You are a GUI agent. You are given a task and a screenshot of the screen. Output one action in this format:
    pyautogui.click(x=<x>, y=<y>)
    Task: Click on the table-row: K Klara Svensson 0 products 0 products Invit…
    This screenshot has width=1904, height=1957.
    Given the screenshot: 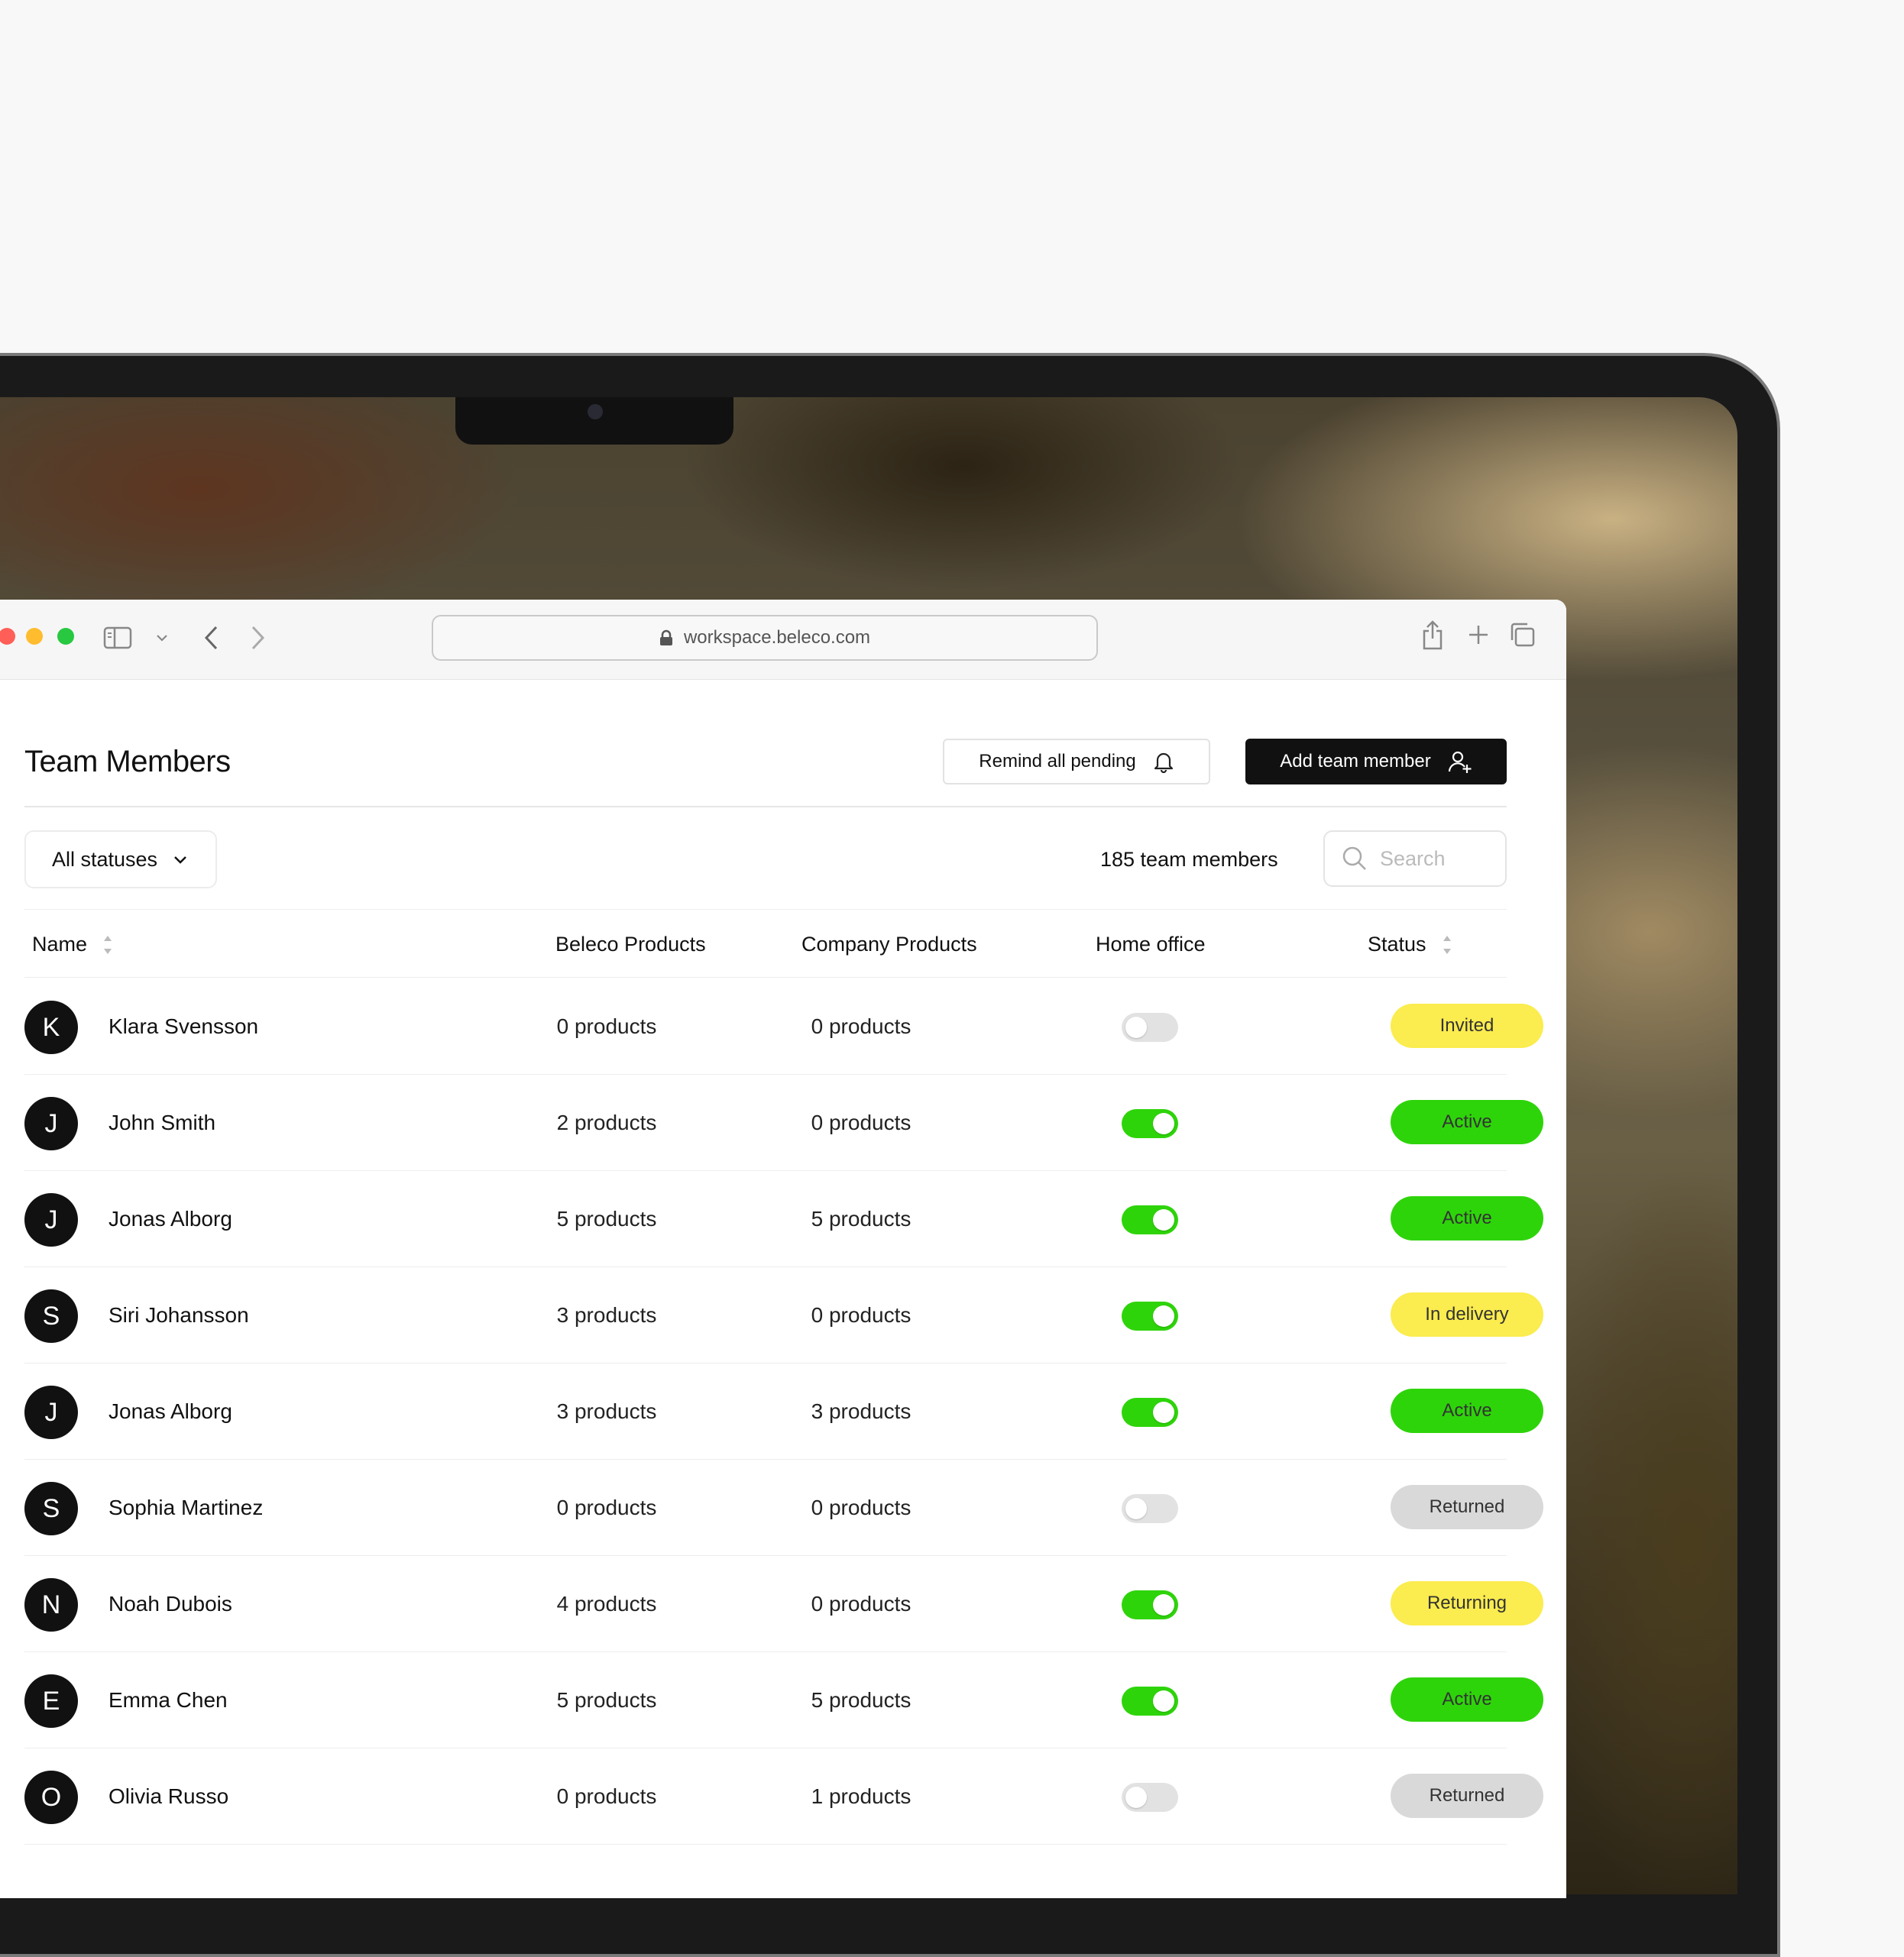 What is the action you would take?
    pyautogui.click(x=783, y=1026)
    